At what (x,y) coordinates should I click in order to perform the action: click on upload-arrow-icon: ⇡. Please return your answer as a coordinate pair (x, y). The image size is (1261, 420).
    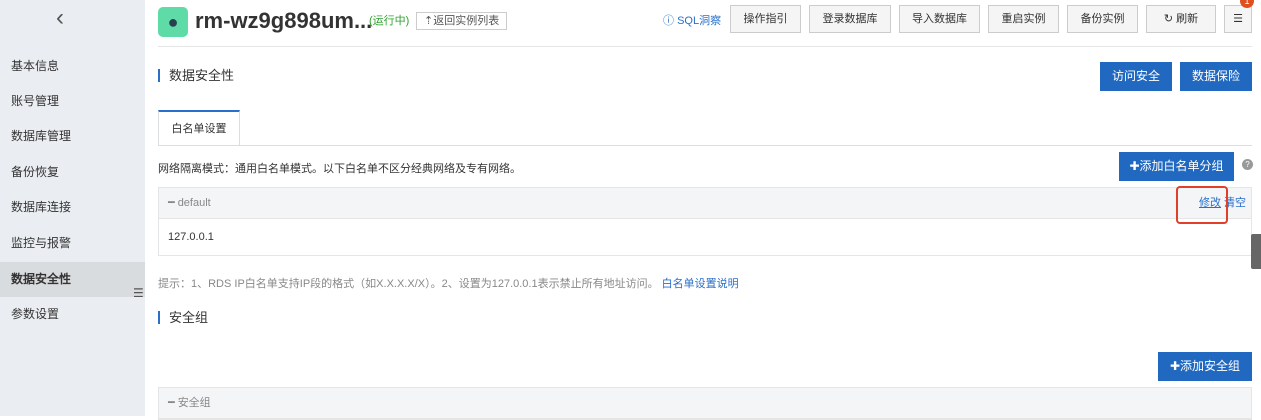
    Looking at the image, I should click on (429, 21).